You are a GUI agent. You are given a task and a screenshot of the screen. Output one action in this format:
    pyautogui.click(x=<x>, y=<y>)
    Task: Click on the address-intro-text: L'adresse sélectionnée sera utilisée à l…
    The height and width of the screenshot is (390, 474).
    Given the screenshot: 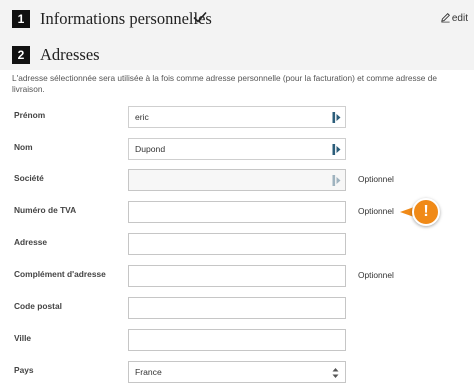 What is the action you would take?
    pyautogui.click(x=224, y=83)
    